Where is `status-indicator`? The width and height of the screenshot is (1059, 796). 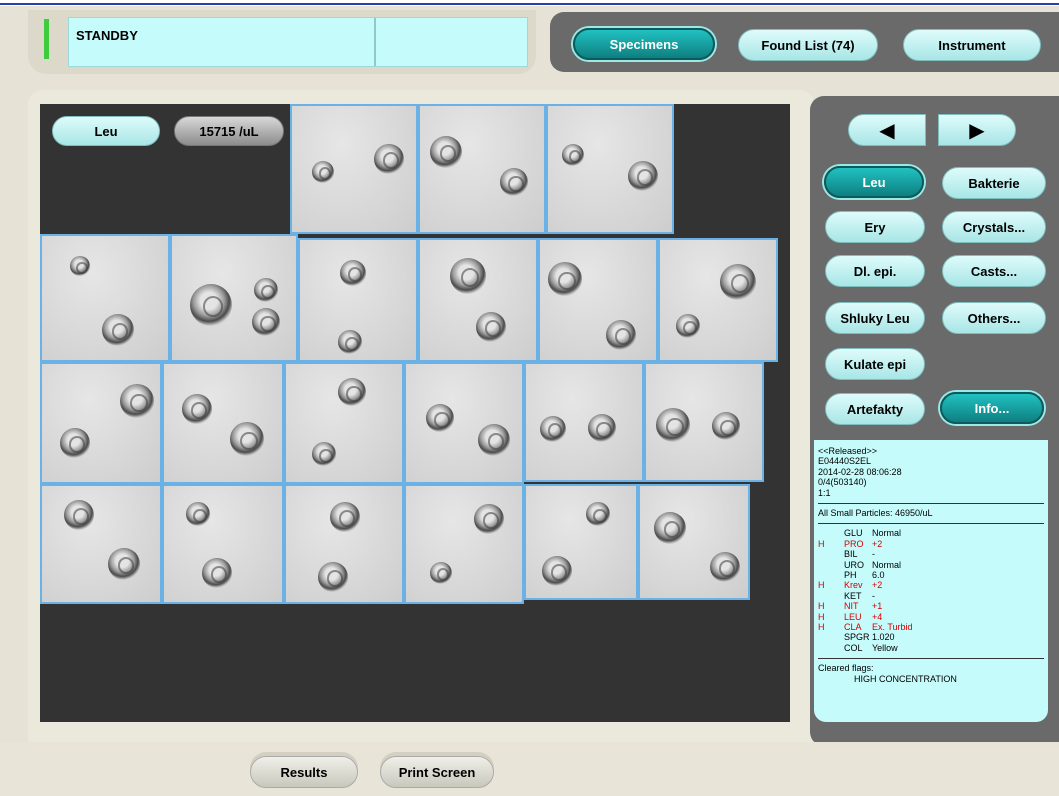
status-indicator is located at coordinates (46, 39).